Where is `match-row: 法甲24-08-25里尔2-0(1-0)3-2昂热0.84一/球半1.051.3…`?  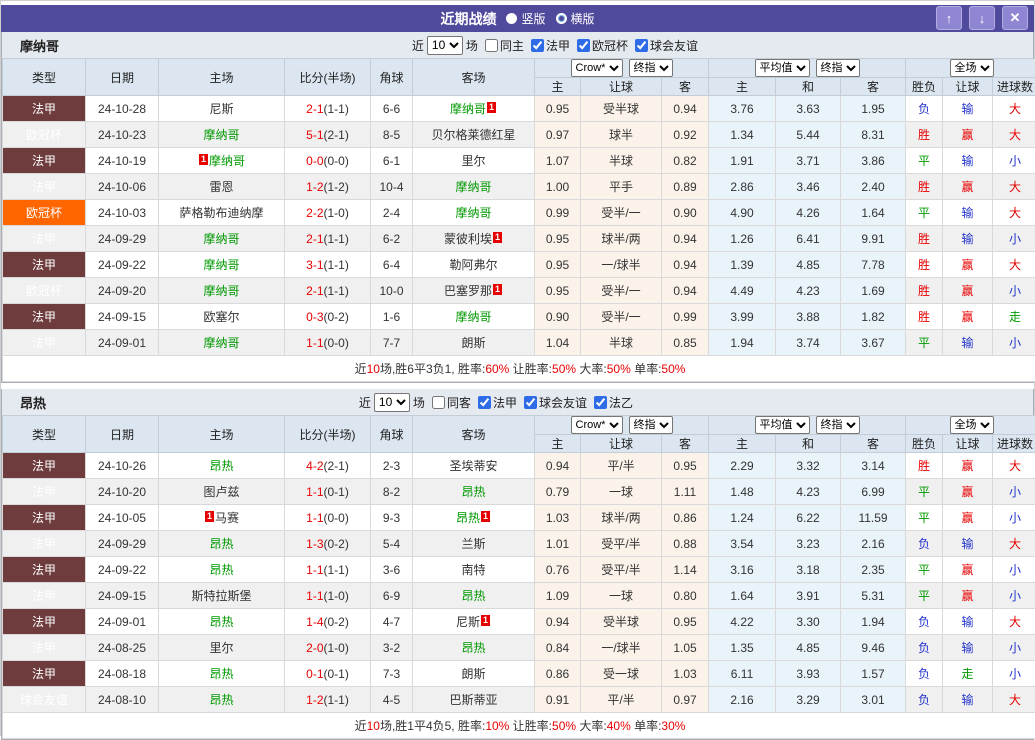 match-row: 法甲24-08-25里尔2-0(1-0)3-2昂热0.84一/球半1.051.3… is located at coordinates (519, 648).